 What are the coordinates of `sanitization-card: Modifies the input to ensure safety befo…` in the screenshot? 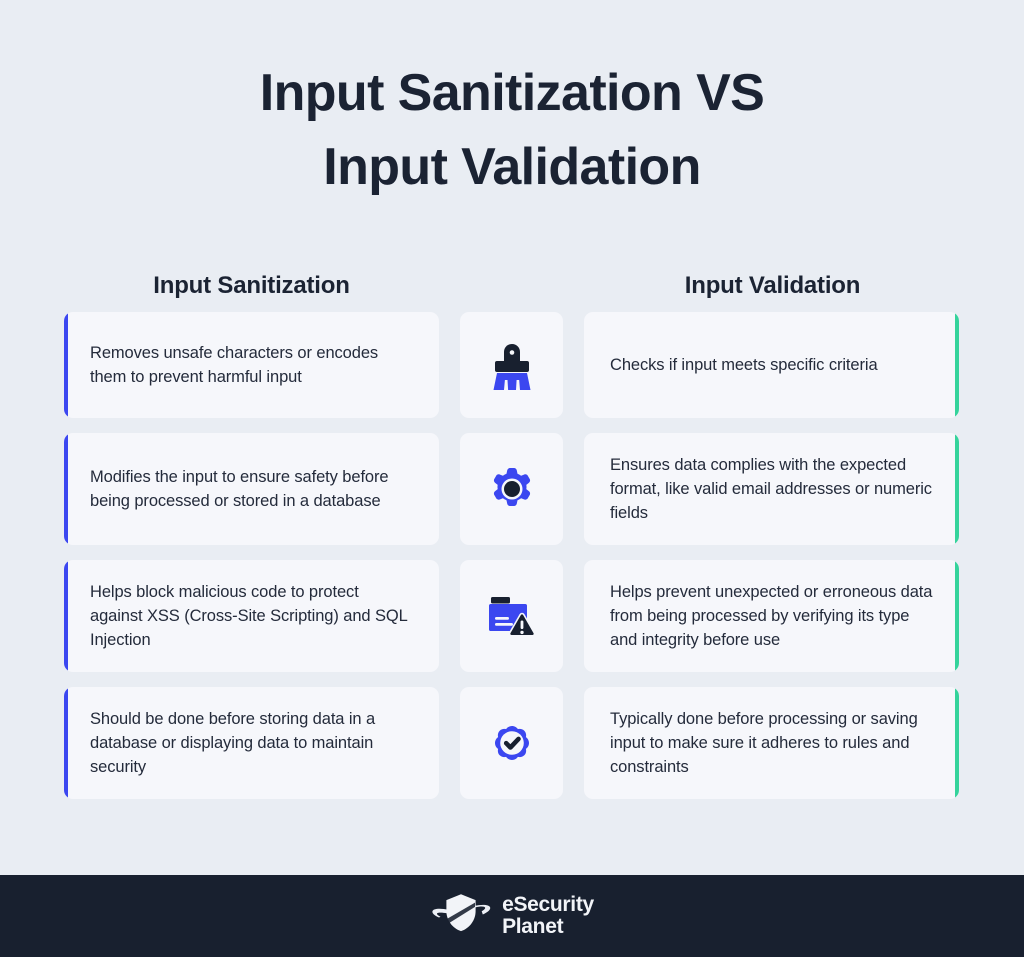 It's located at (251, 489).